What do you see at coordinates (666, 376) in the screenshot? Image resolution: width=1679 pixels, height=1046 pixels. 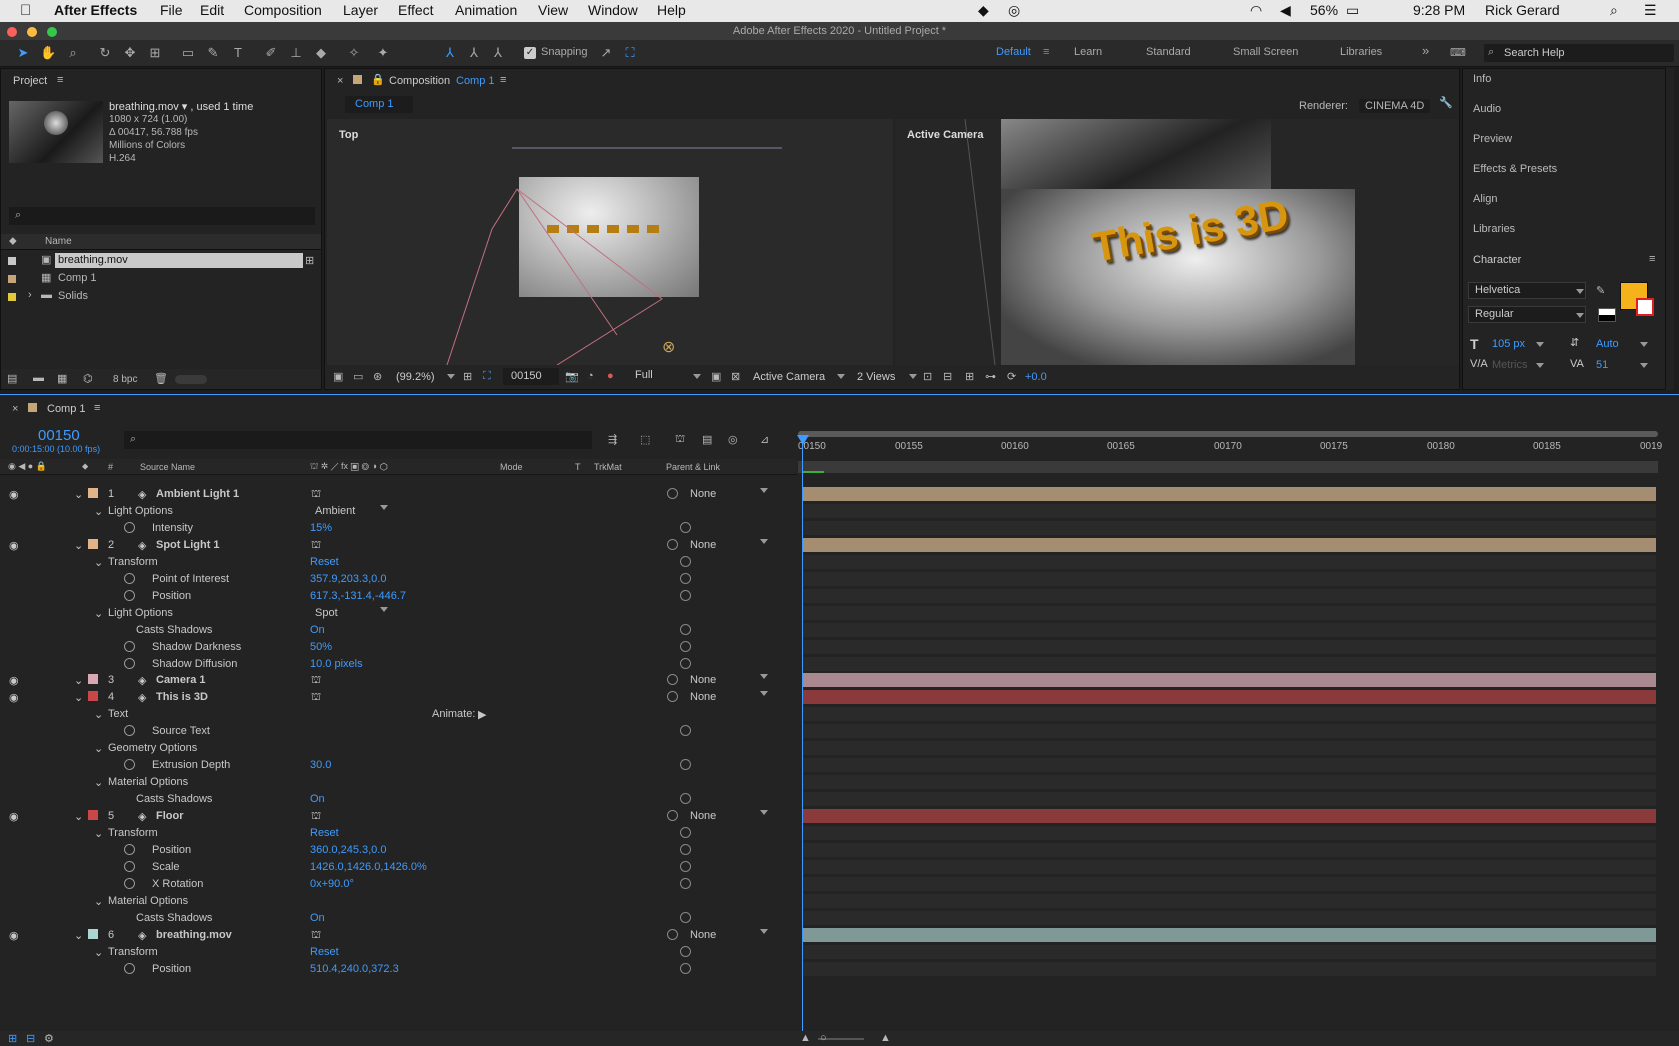 I see `resolution-dropdown: Full` at bounding box center [666, 376].